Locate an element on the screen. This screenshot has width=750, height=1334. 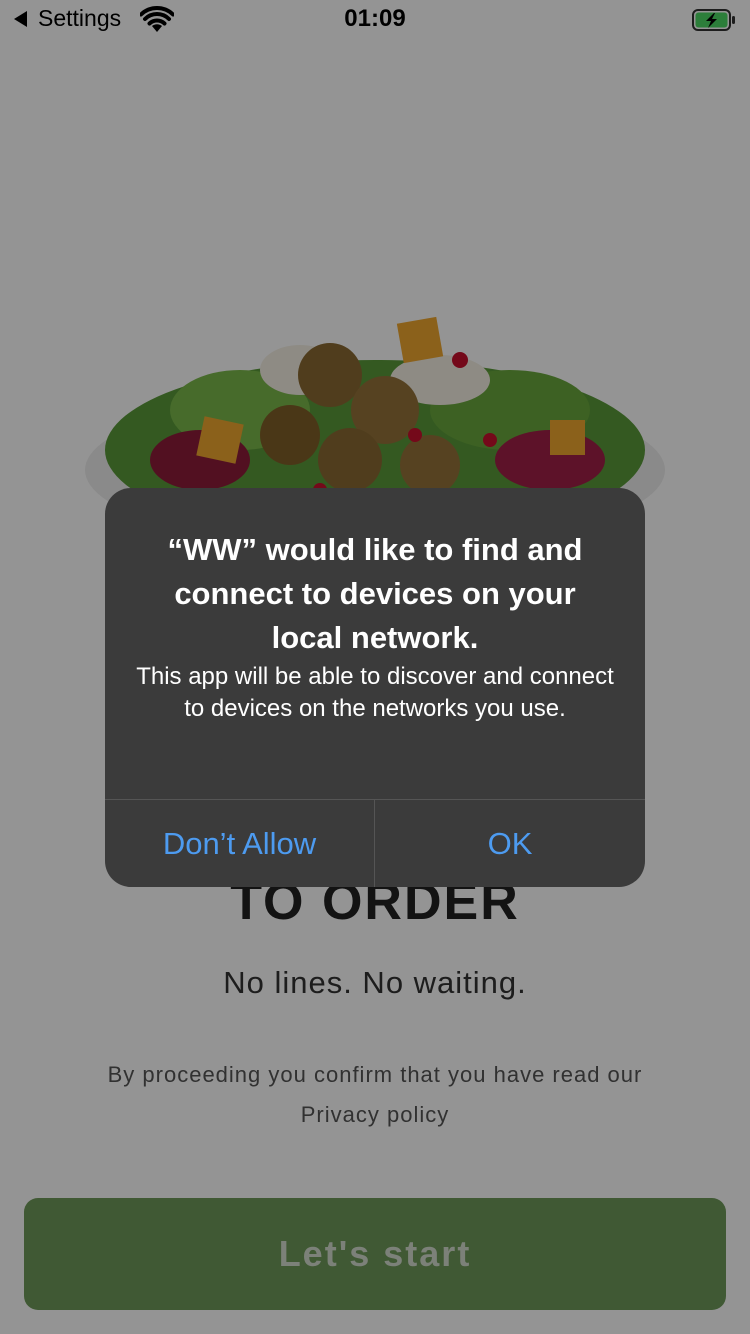
dont-allow-button: Don’t Allow is located at coordinates (239, 843).